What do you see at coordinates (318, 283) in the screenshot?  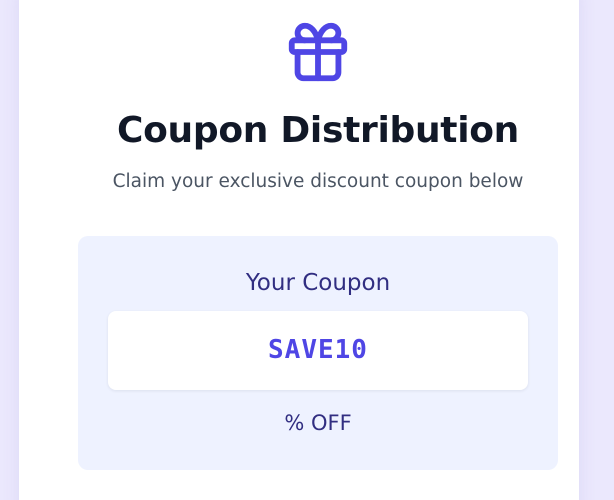 I see `coupon-heading: Your Coupon` at bounding box center [318, 283].